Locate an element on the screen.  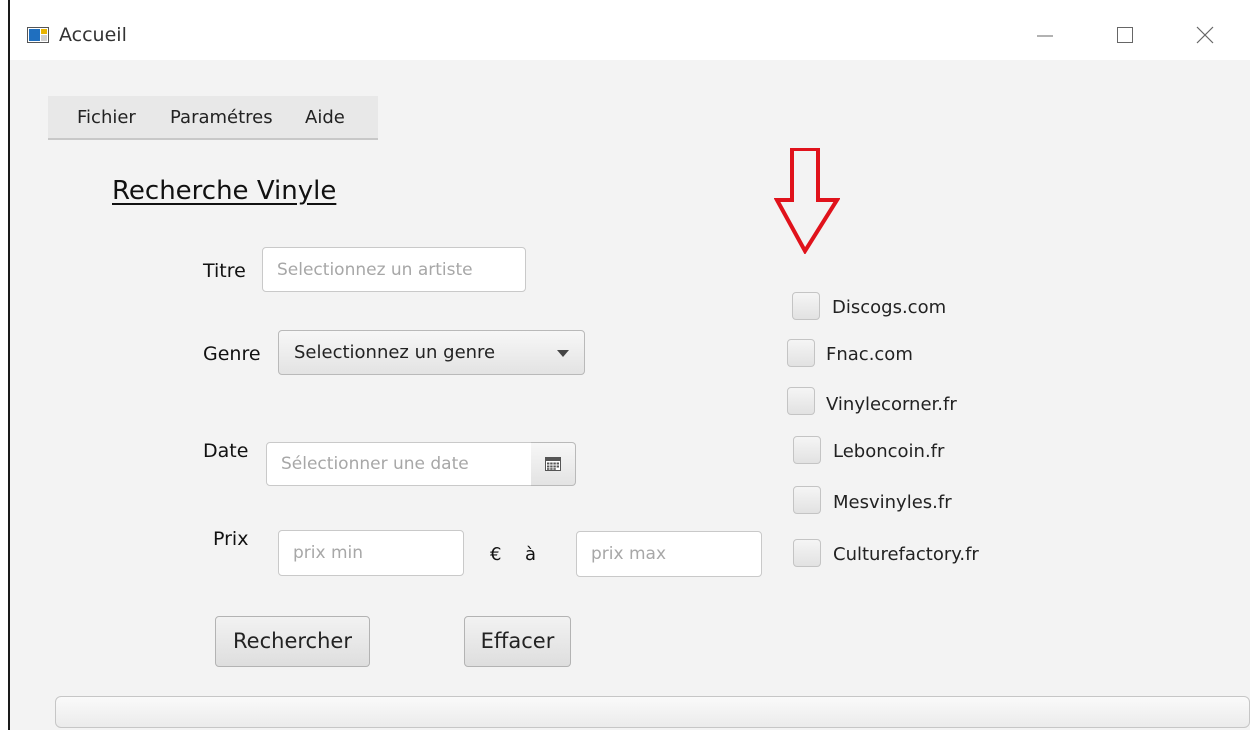
minimize-icon is located at coordinates (1045, 36).